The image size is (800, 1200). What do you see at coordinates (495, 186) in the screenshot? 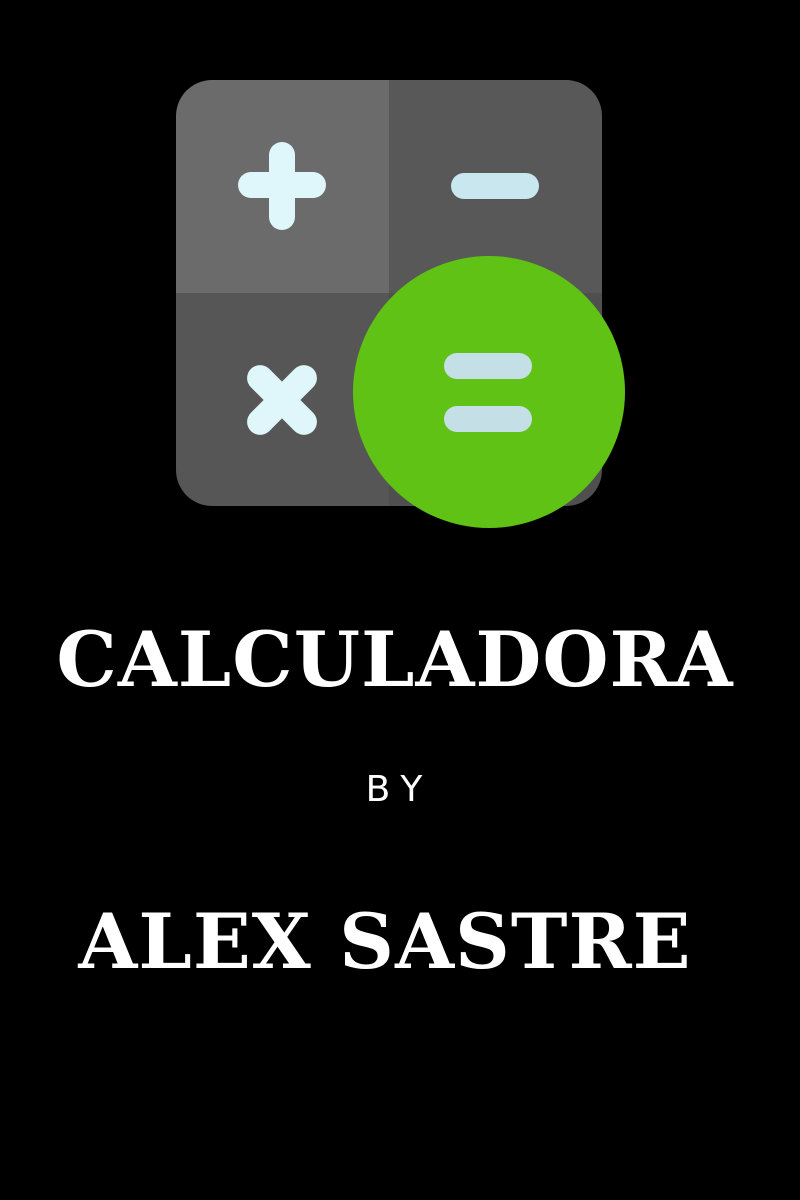
I see `minus-icon` at bounding box center [495, 186].